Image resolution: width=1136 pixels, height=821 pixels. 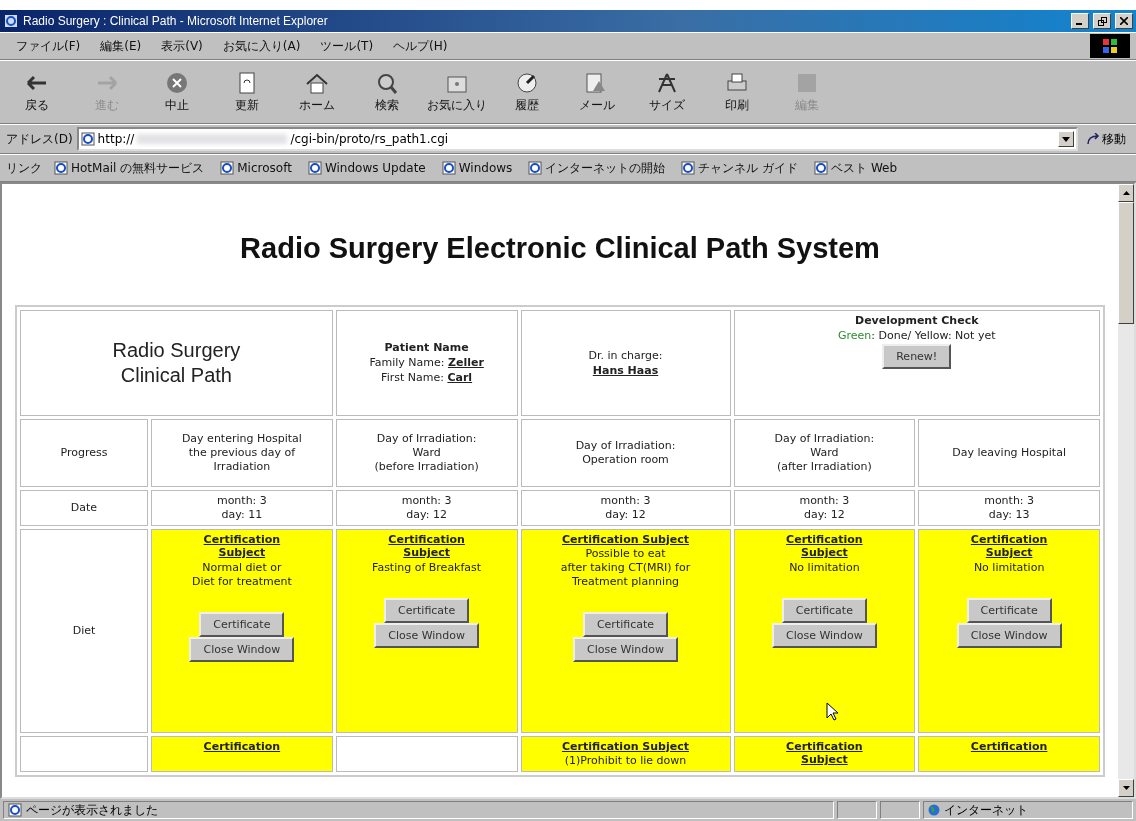 I want to click on cell-text: Possible to eat after taking CT(MRI) for Treatment planning, so click(x=625, y=568).